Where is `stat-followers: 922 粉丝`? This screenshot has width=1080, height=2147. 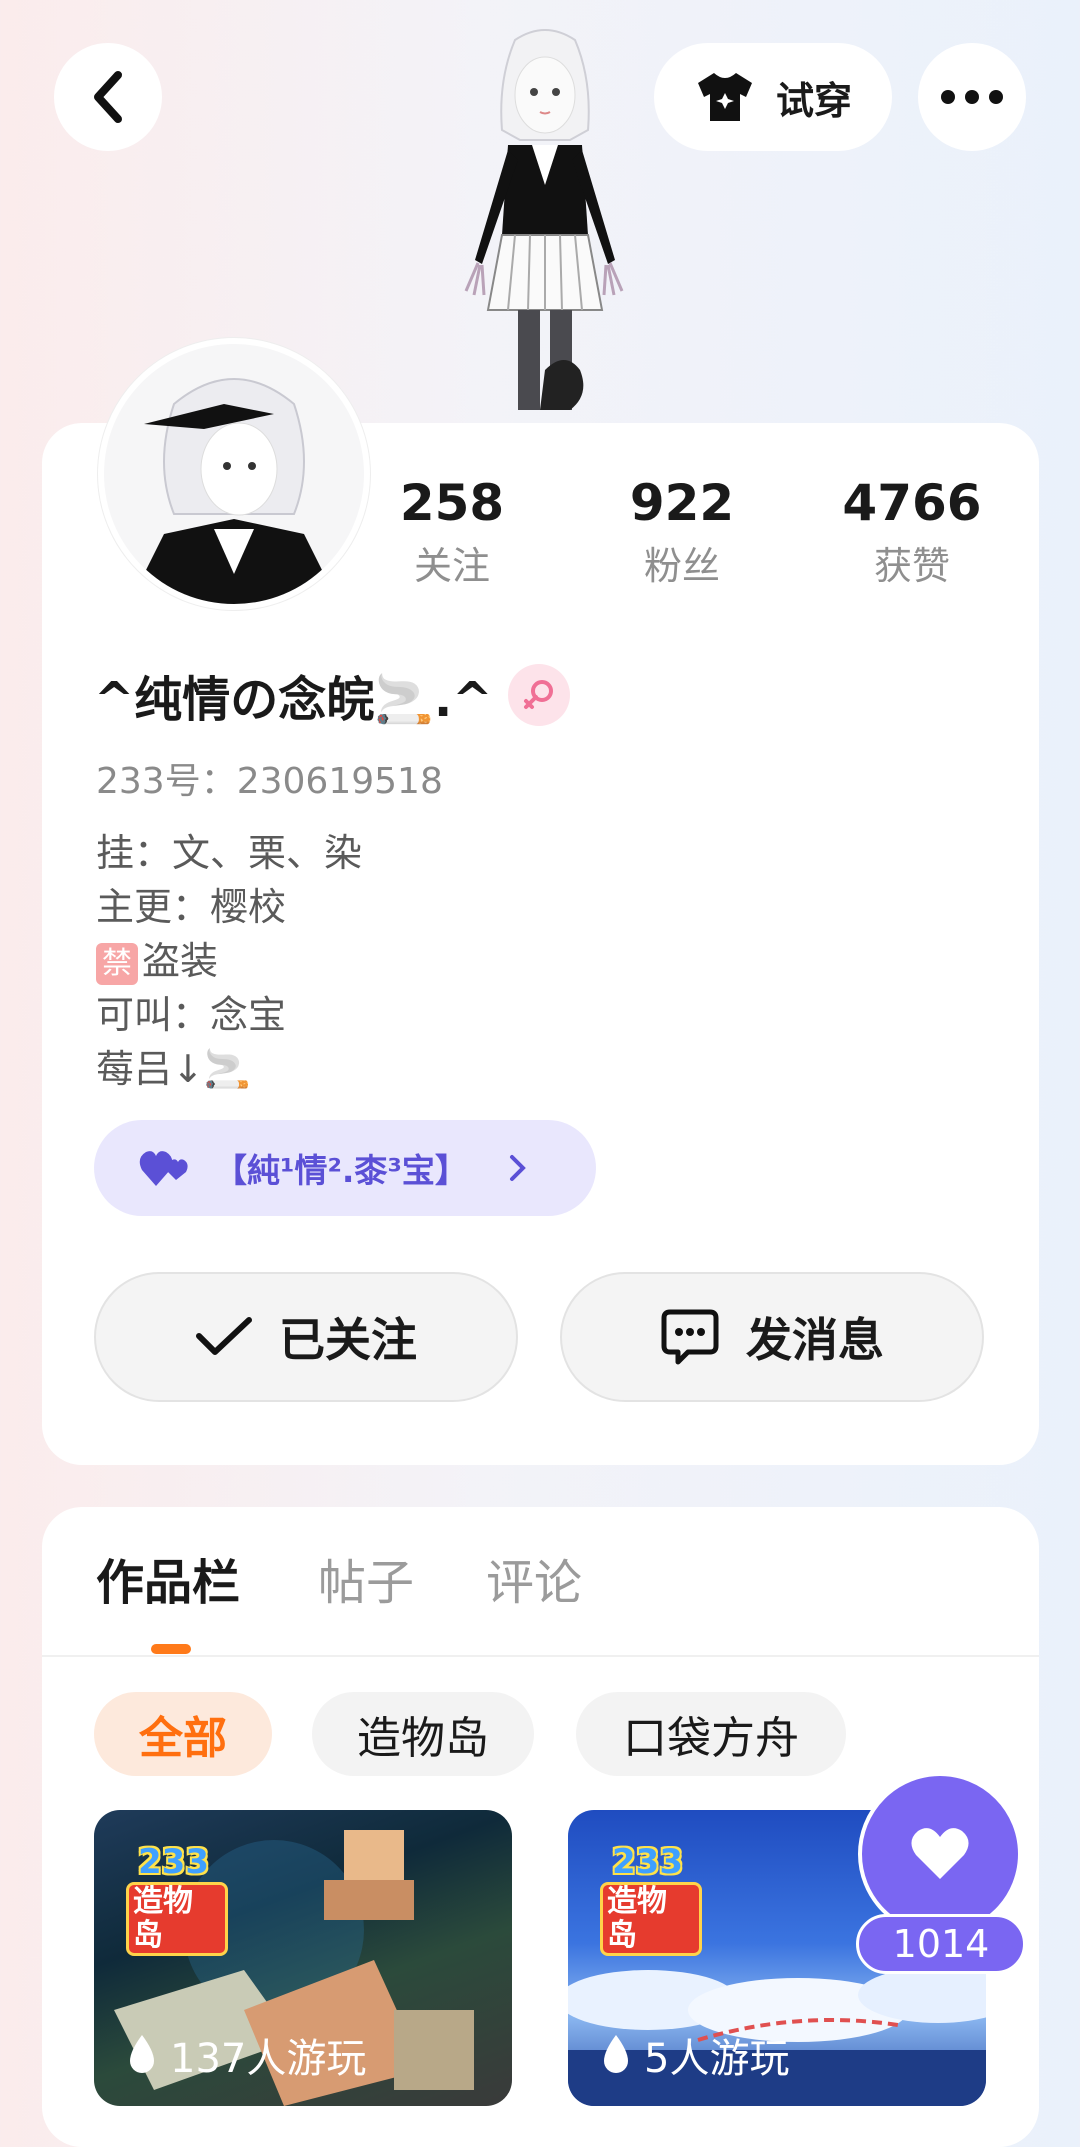
stat-followers: 922 粉丝 is located at coordinates (682, 532).